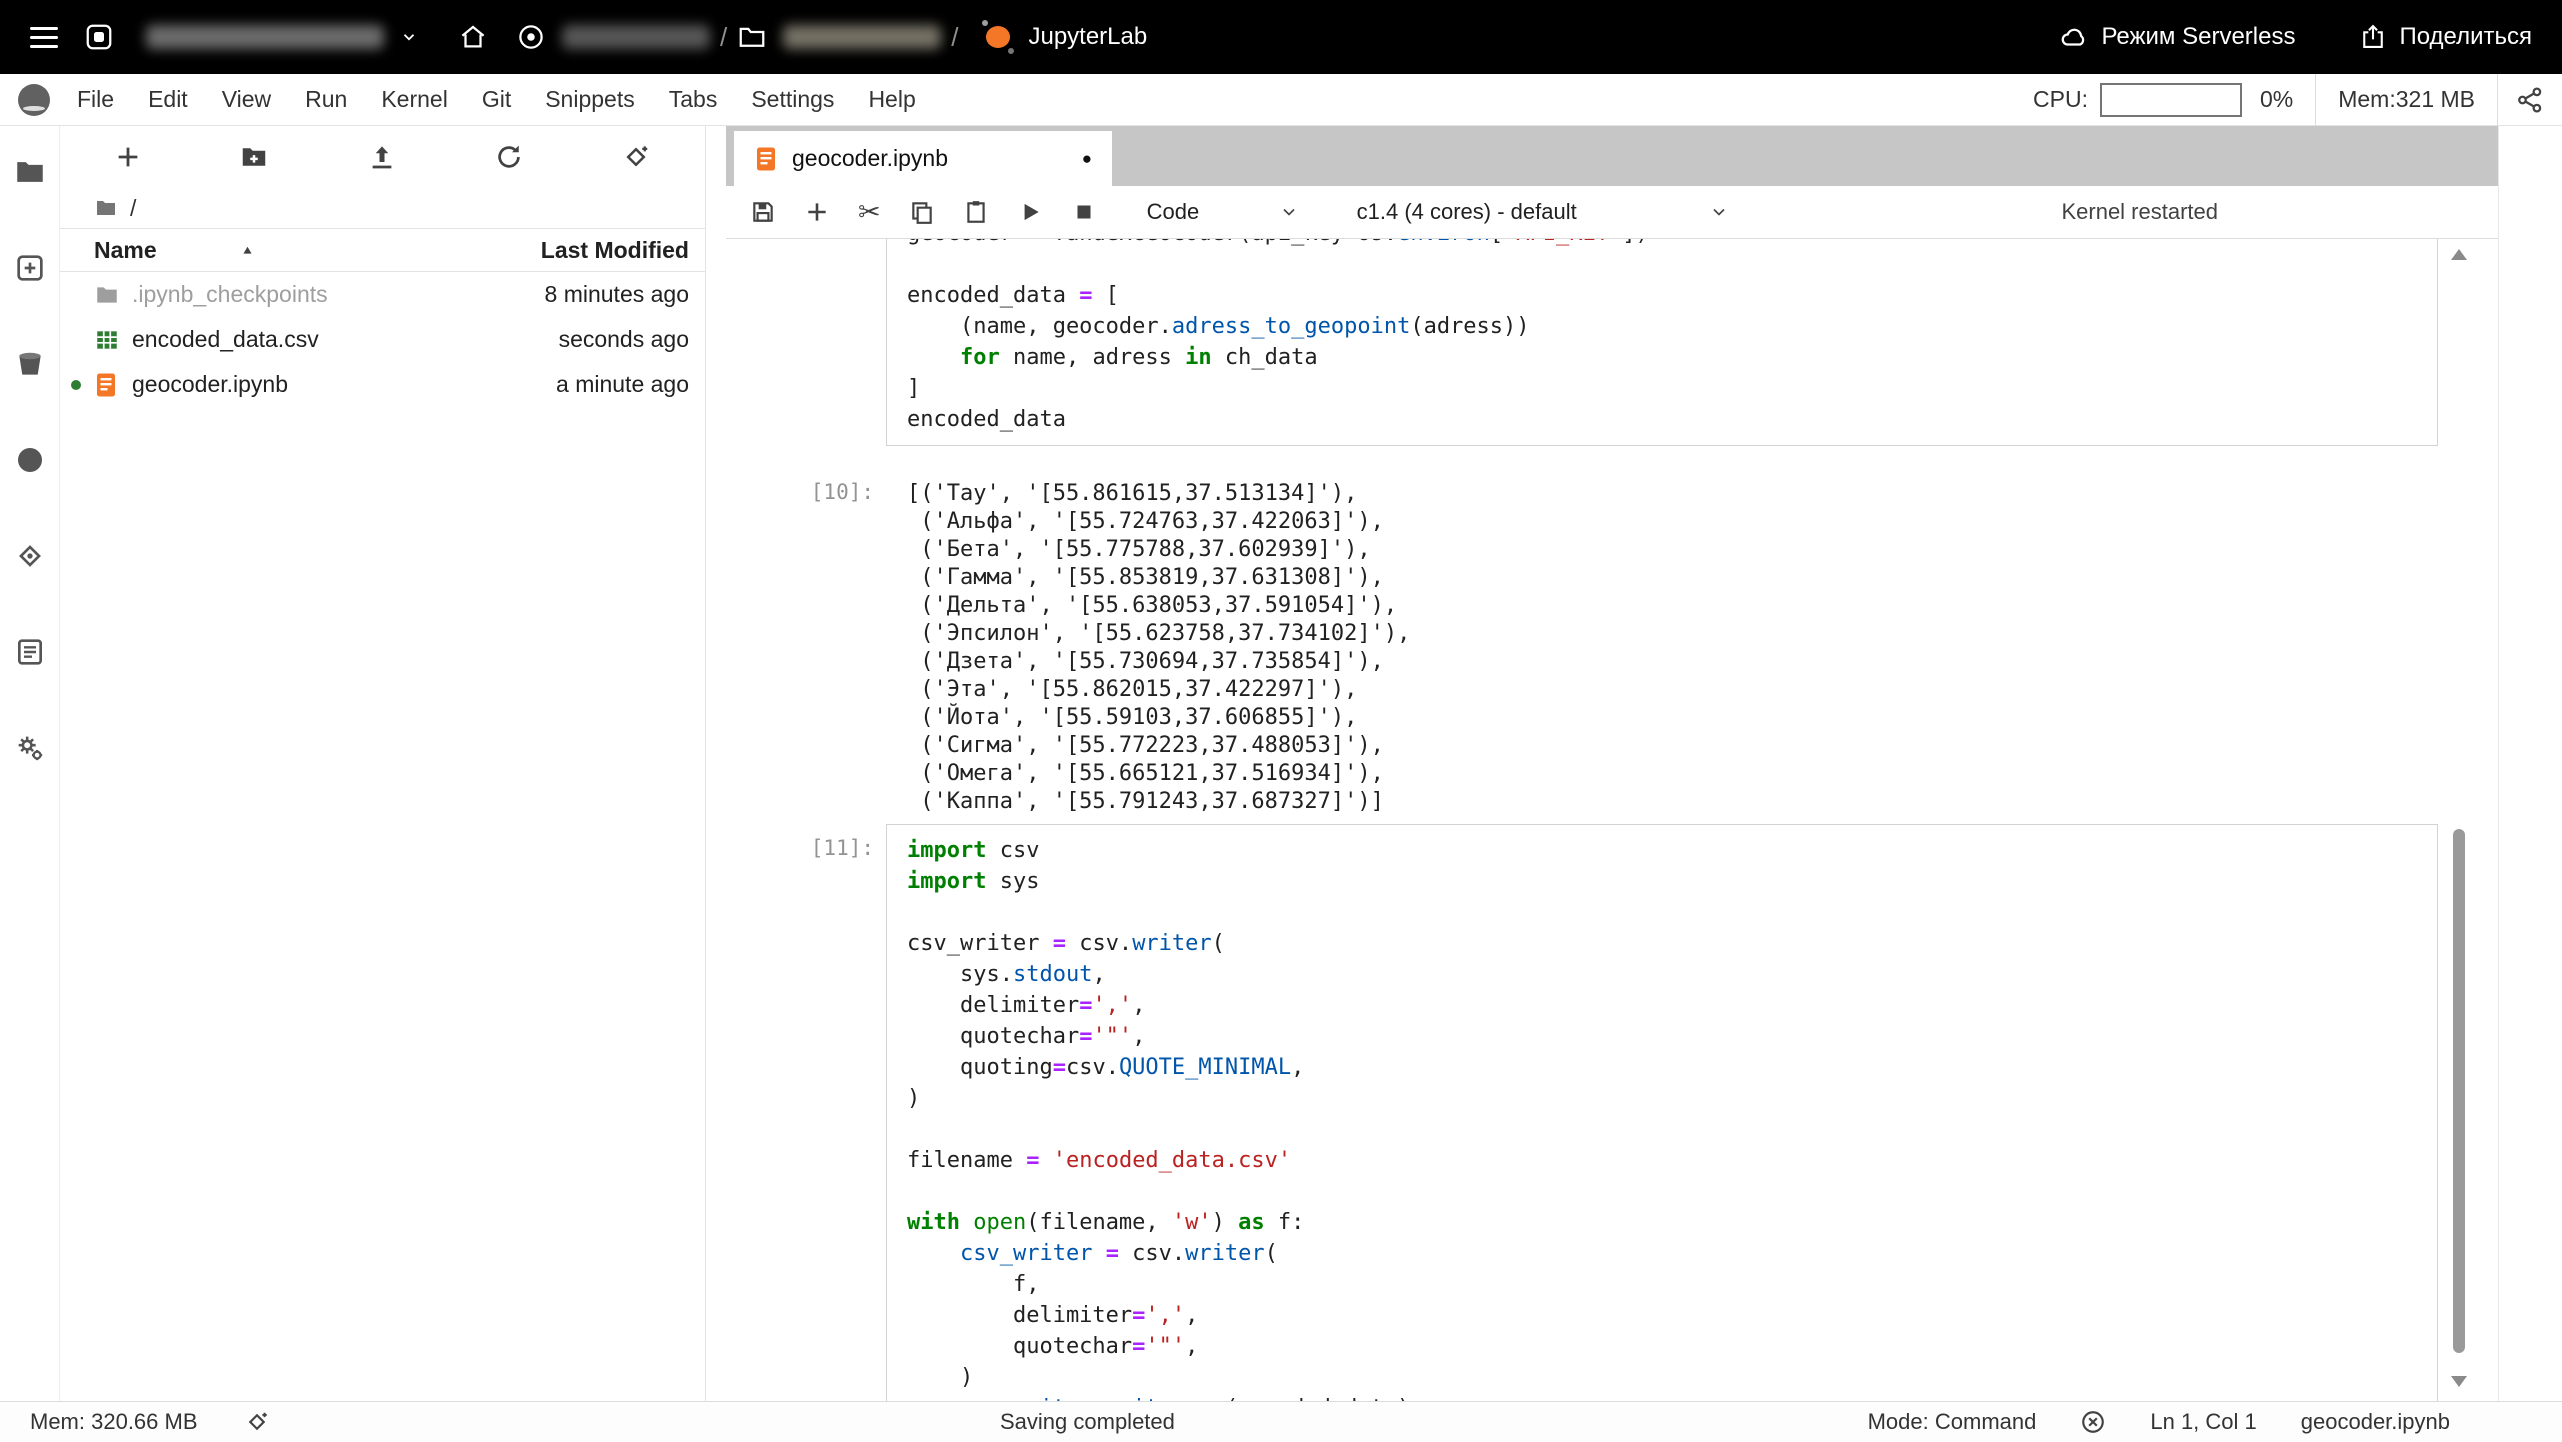  What do you see at coordinates (496, 99) in the screenshot?
I see `menu-item-git: Git` at bounding box center [496, 99].